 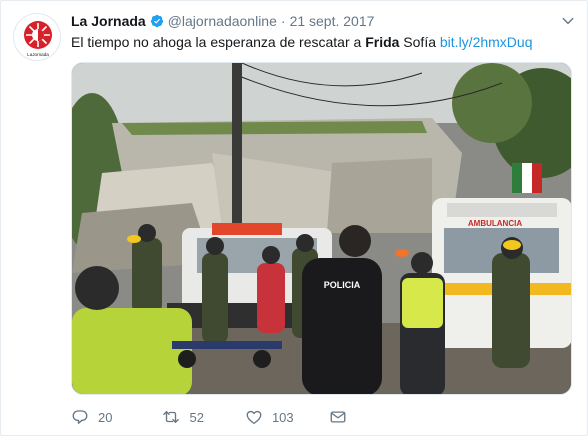 What do you see at coordinates (171, 417) in the screenshot?
I see `retweet-arrows-icon` at bounding box center [171, 417].